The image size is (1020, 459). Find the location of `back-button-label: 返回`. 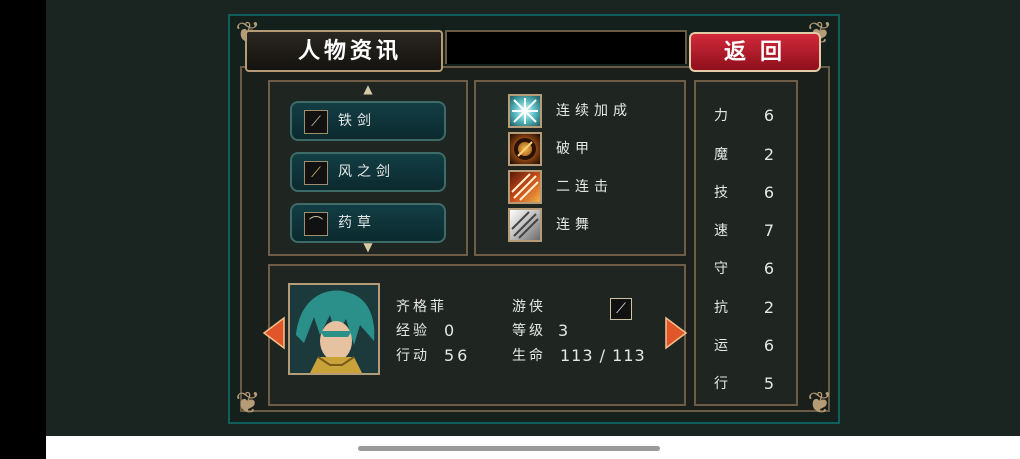

back-button-label: 返回 is located at coordinates (759, 52).